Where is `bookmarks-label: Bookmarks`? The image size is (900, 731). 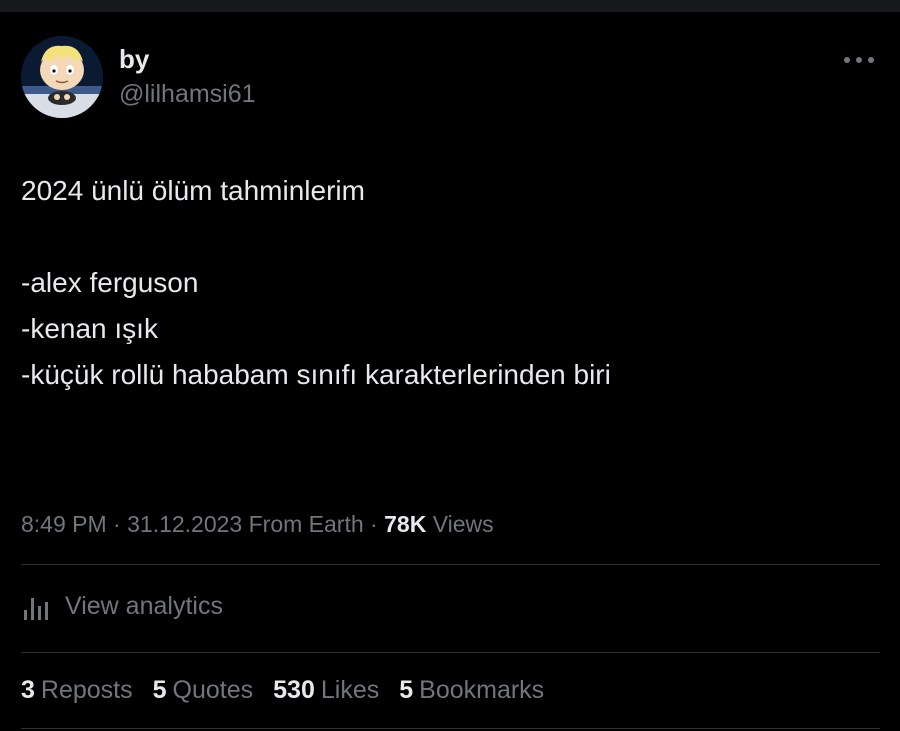 bookmarks-label: Bookmarks is located at coordinates (482, 690).